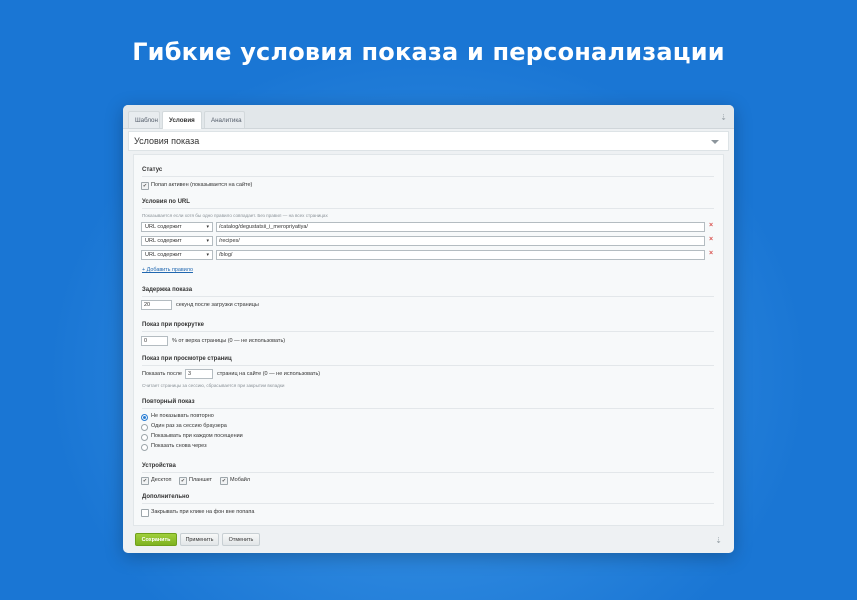  Describe the element at coordinates (428, 499) in the screenshot. I see `extra-heading: Дополнительно` at that location.